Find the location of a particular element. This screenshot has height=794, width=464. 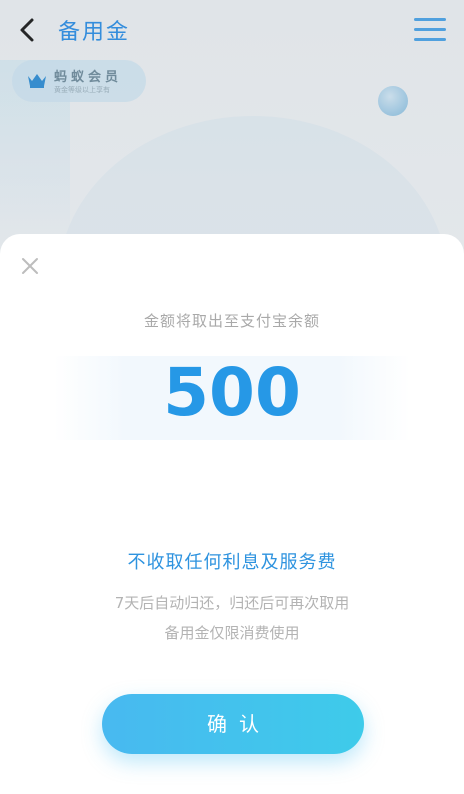

confirm-button-label: 确认 is located at coordinates (239, 724).